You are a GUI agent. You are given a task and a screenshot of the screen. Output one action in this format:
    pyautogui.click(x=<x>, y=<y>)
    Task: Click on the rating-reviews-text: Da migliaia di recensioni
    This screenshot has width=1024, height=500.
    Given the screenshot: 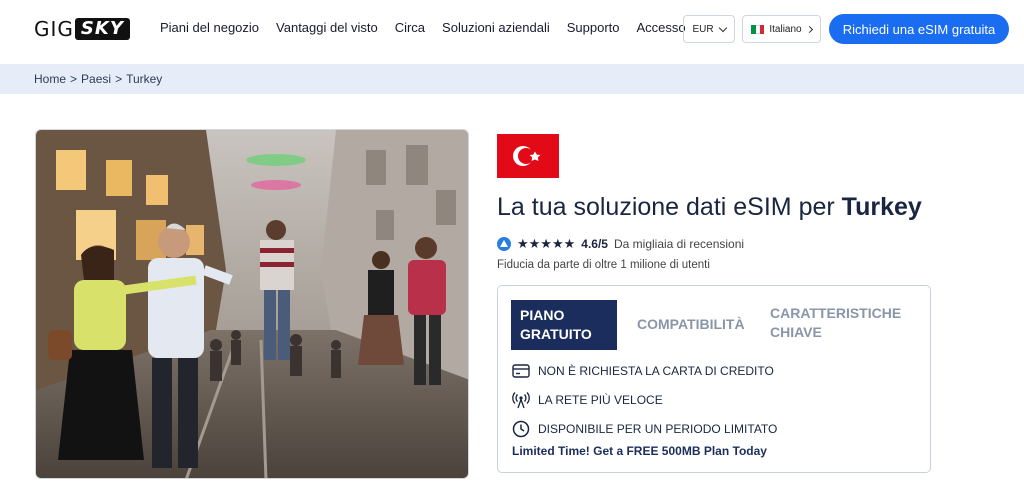 What is the action you would take?
    pyautogui.click(x=679, y=244)
    